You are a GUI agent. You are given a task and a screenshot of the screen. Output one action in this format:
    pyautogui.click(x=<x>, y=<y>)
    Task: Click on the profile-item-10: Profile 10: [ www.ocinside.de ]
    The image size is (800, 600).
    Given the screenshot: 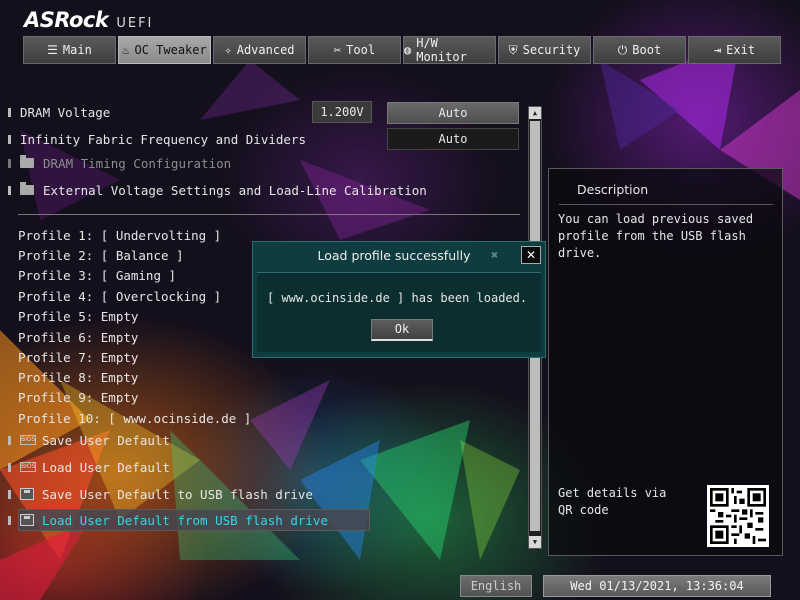 What is the action you would take?
    pyautogui.click(x=134, y=420)
    